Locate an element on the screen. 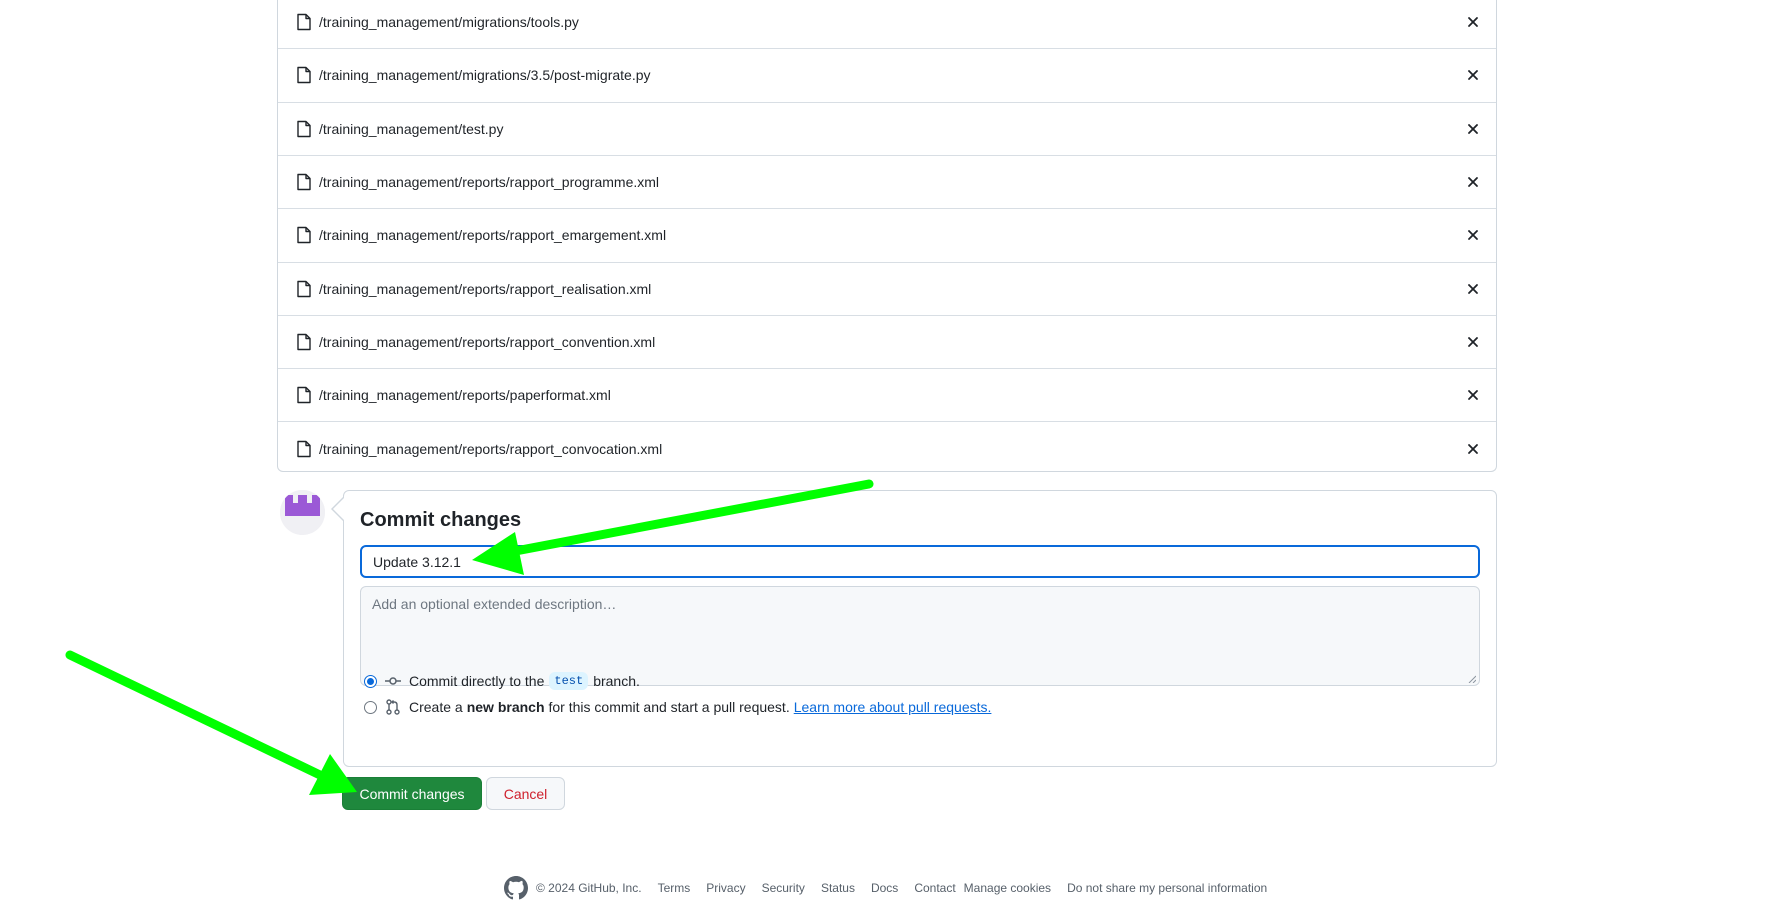 The width and height of the screenshot is (1789, 906). github-mark-icon is located at coordinates (516, 888).